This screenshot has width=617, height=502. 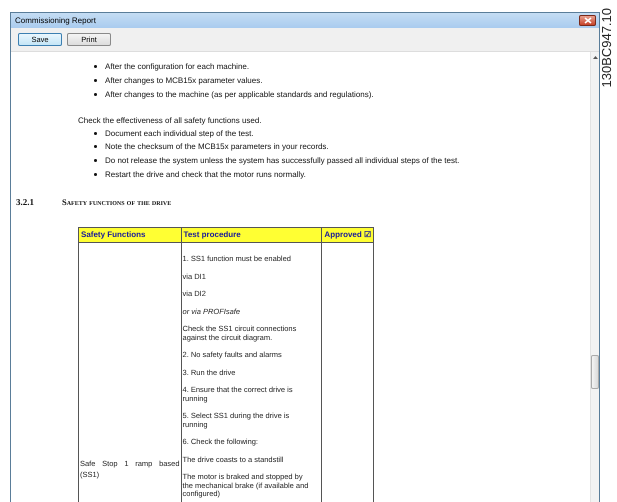 What do you see at coordinates (282, 161) in the screenshot?
I see `list-item: Do not release the system unless the system has successfully passed all individual steps of the test.` at bounding box center [282, 161].